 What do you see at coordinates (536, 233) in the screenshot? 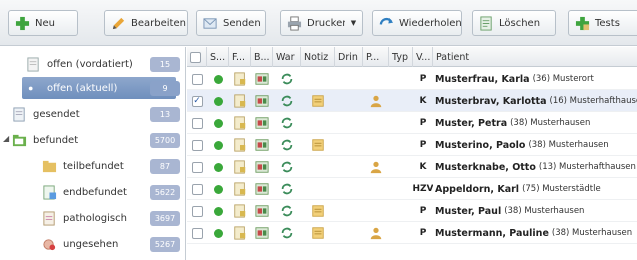
I see `patient-cell: Mustermann, Pauline (38) Musterhausen` at bounding box center [536, 233].